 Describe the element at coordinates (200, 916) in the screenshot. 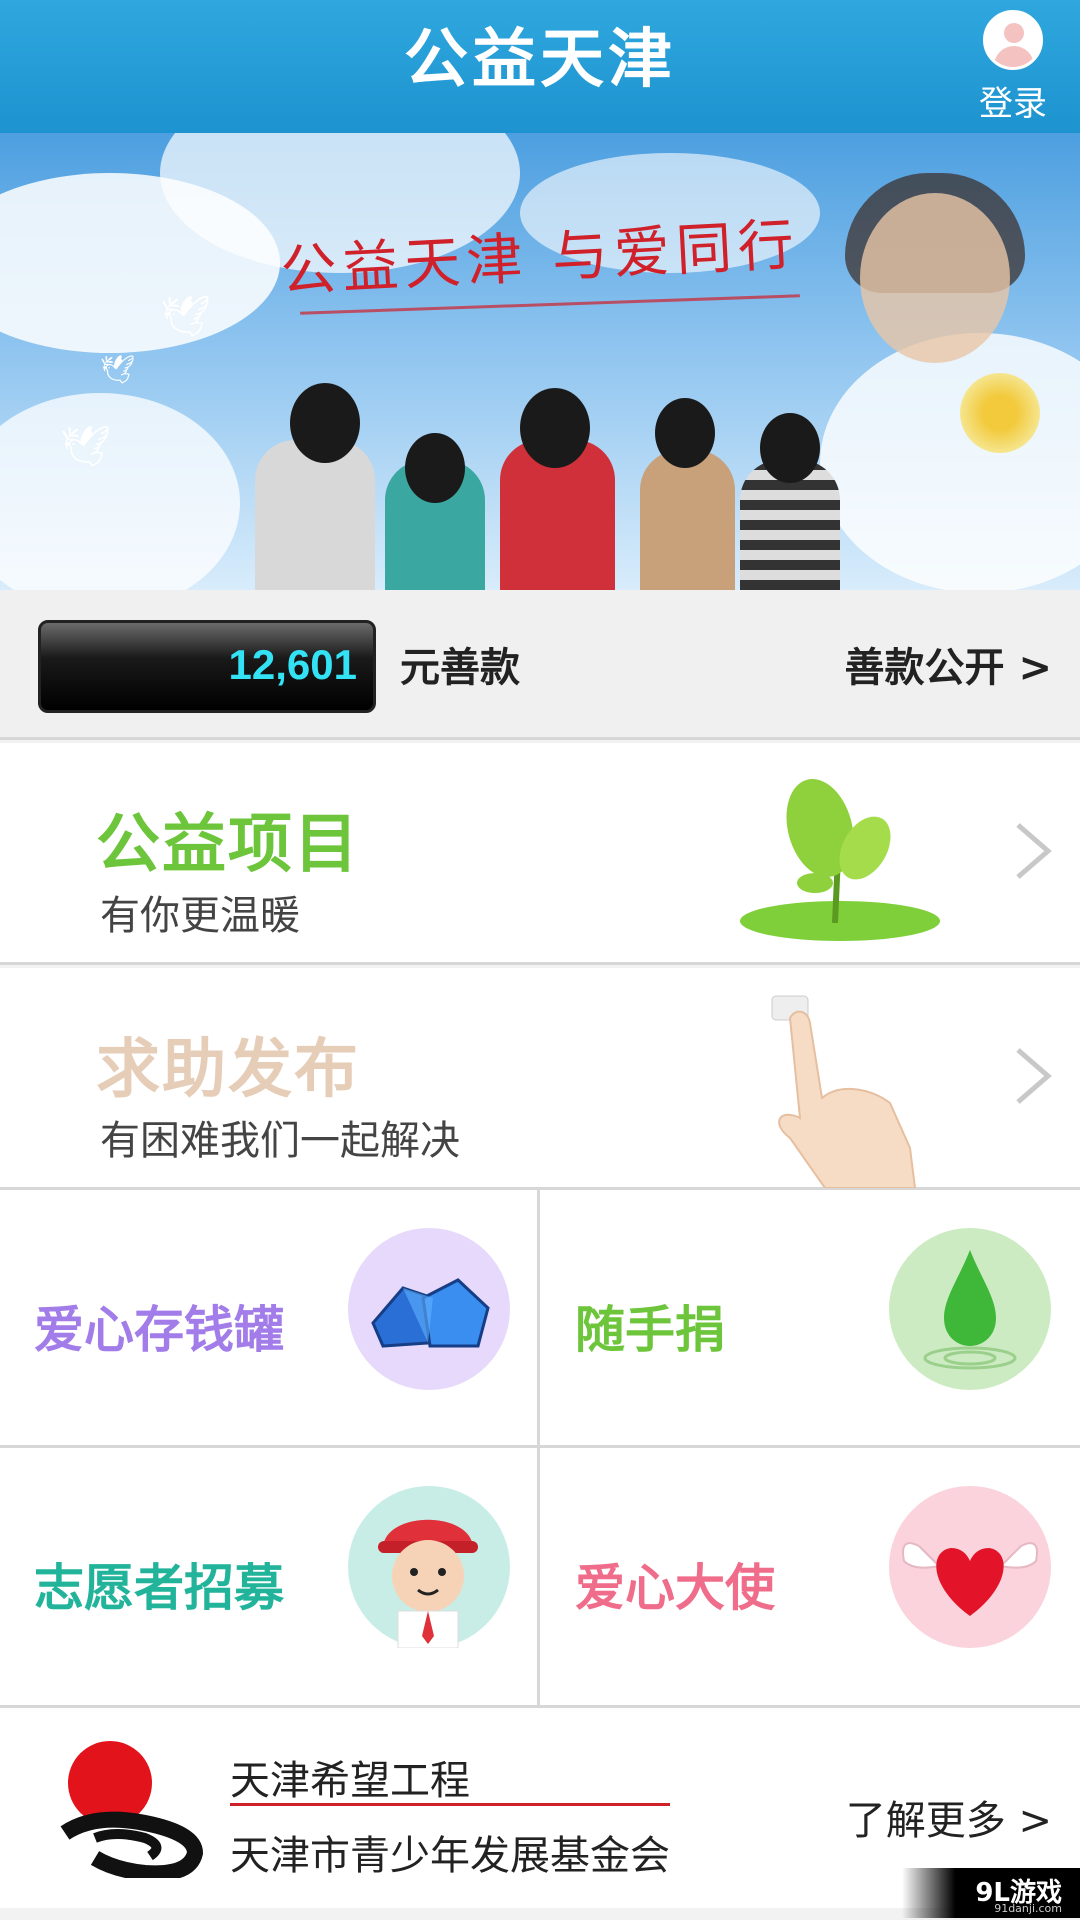

I see `charity-projects-subtitle: 有你更温暖` at that location.